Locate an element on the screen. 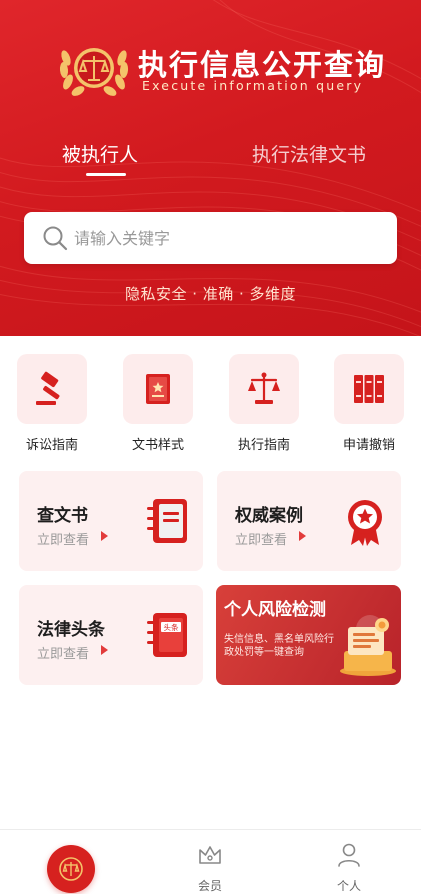 This screenshot has height=894, width=421. search-bar is located at coordinates (210, 238).